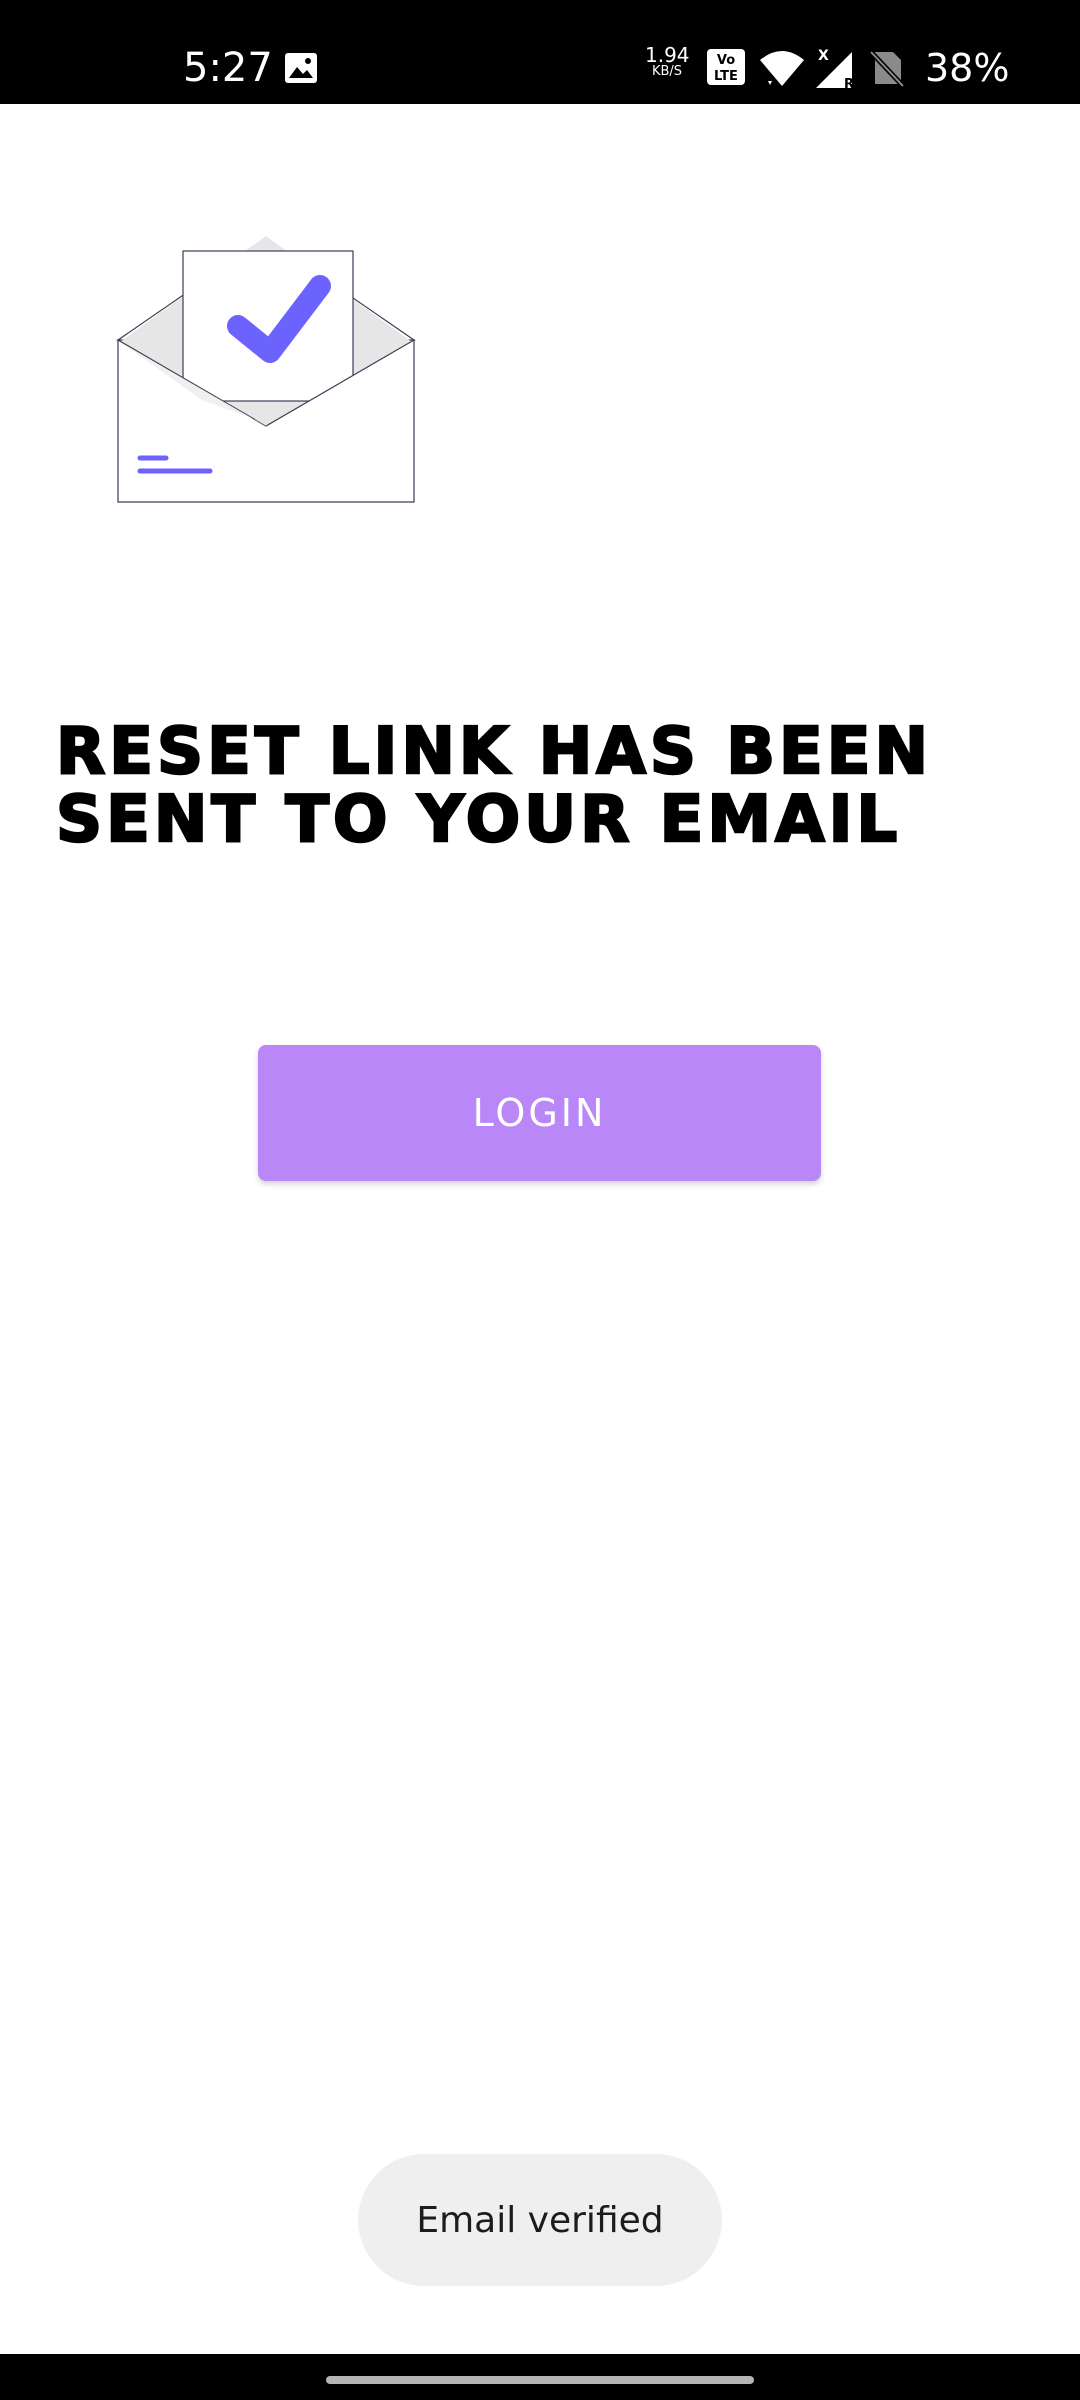  Describe the element at coordinates (667, 62) in the screenshot. I see `network-speed: 1.94 KB/S` at that location.